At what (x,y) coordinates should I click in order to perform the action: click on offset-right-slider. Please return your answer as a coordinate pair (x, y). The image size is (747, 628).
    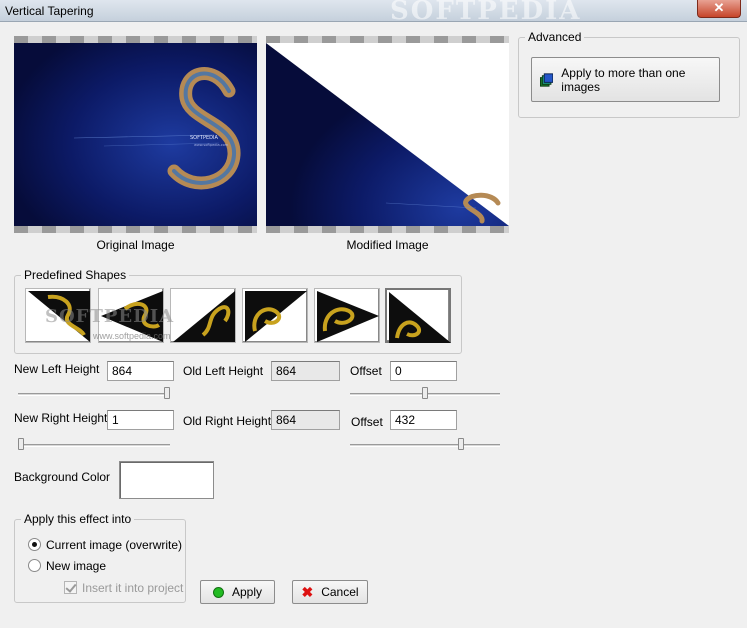
    Looking at the image, I should click on (425, 445).